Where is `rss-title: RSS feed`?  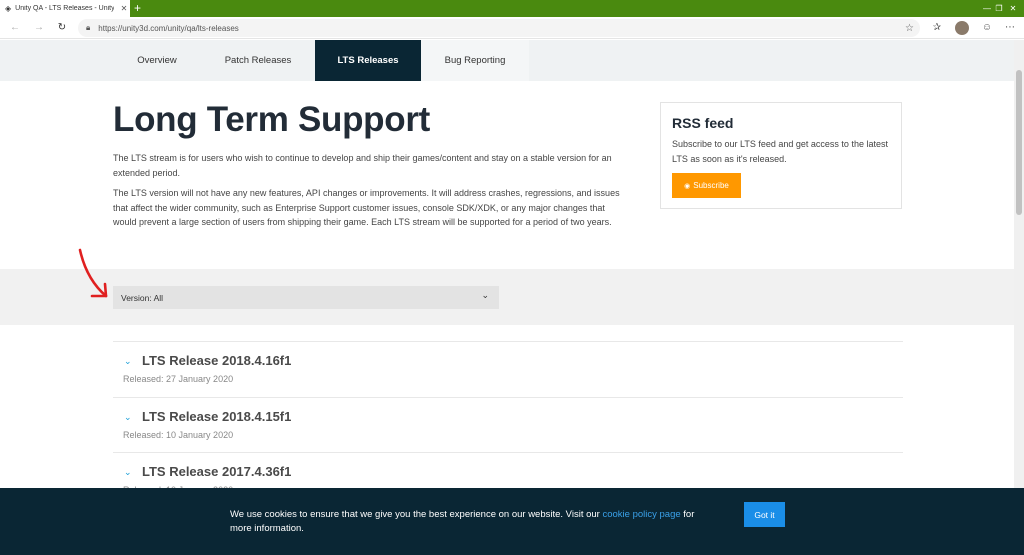
rss-title: RSS feed is located at coordinates (703, 123).